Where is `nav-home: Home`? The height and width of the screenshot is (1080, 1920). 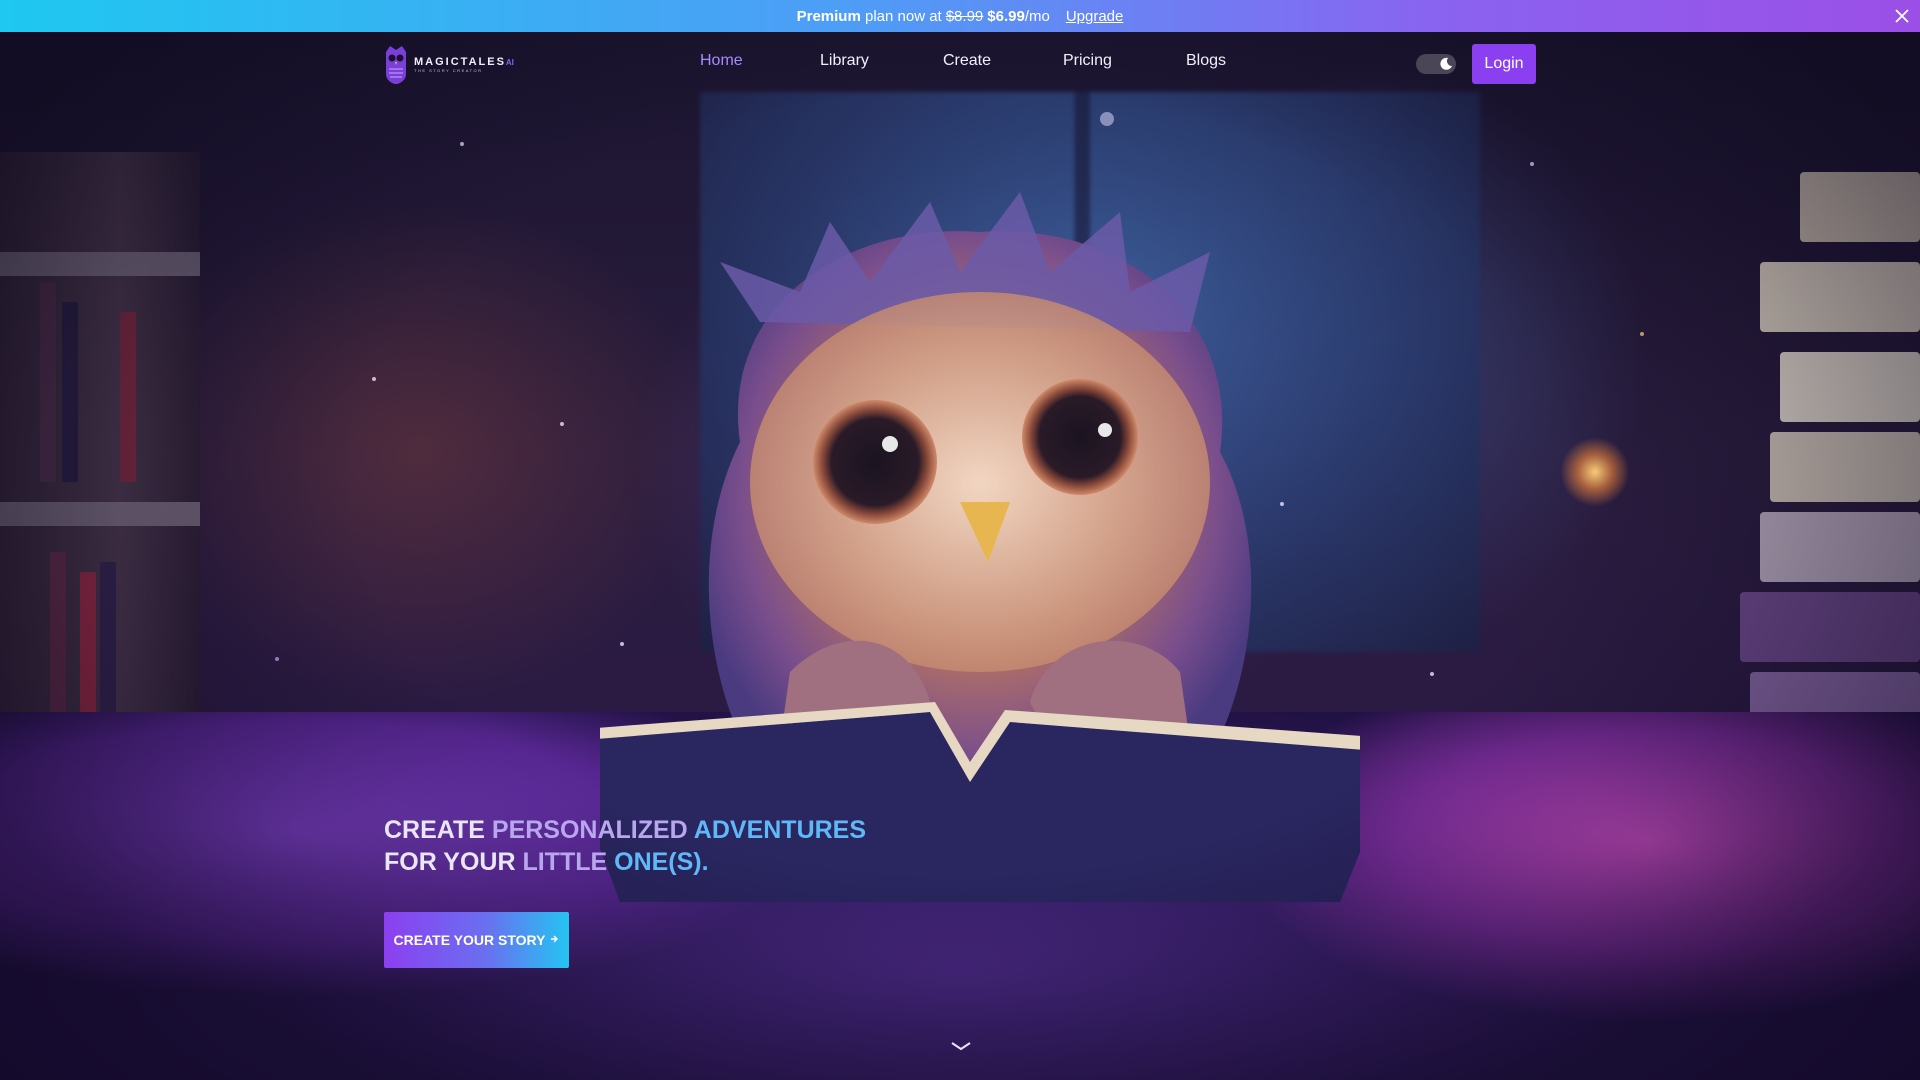
nav-home: Home is located at coordinates (721, 61).